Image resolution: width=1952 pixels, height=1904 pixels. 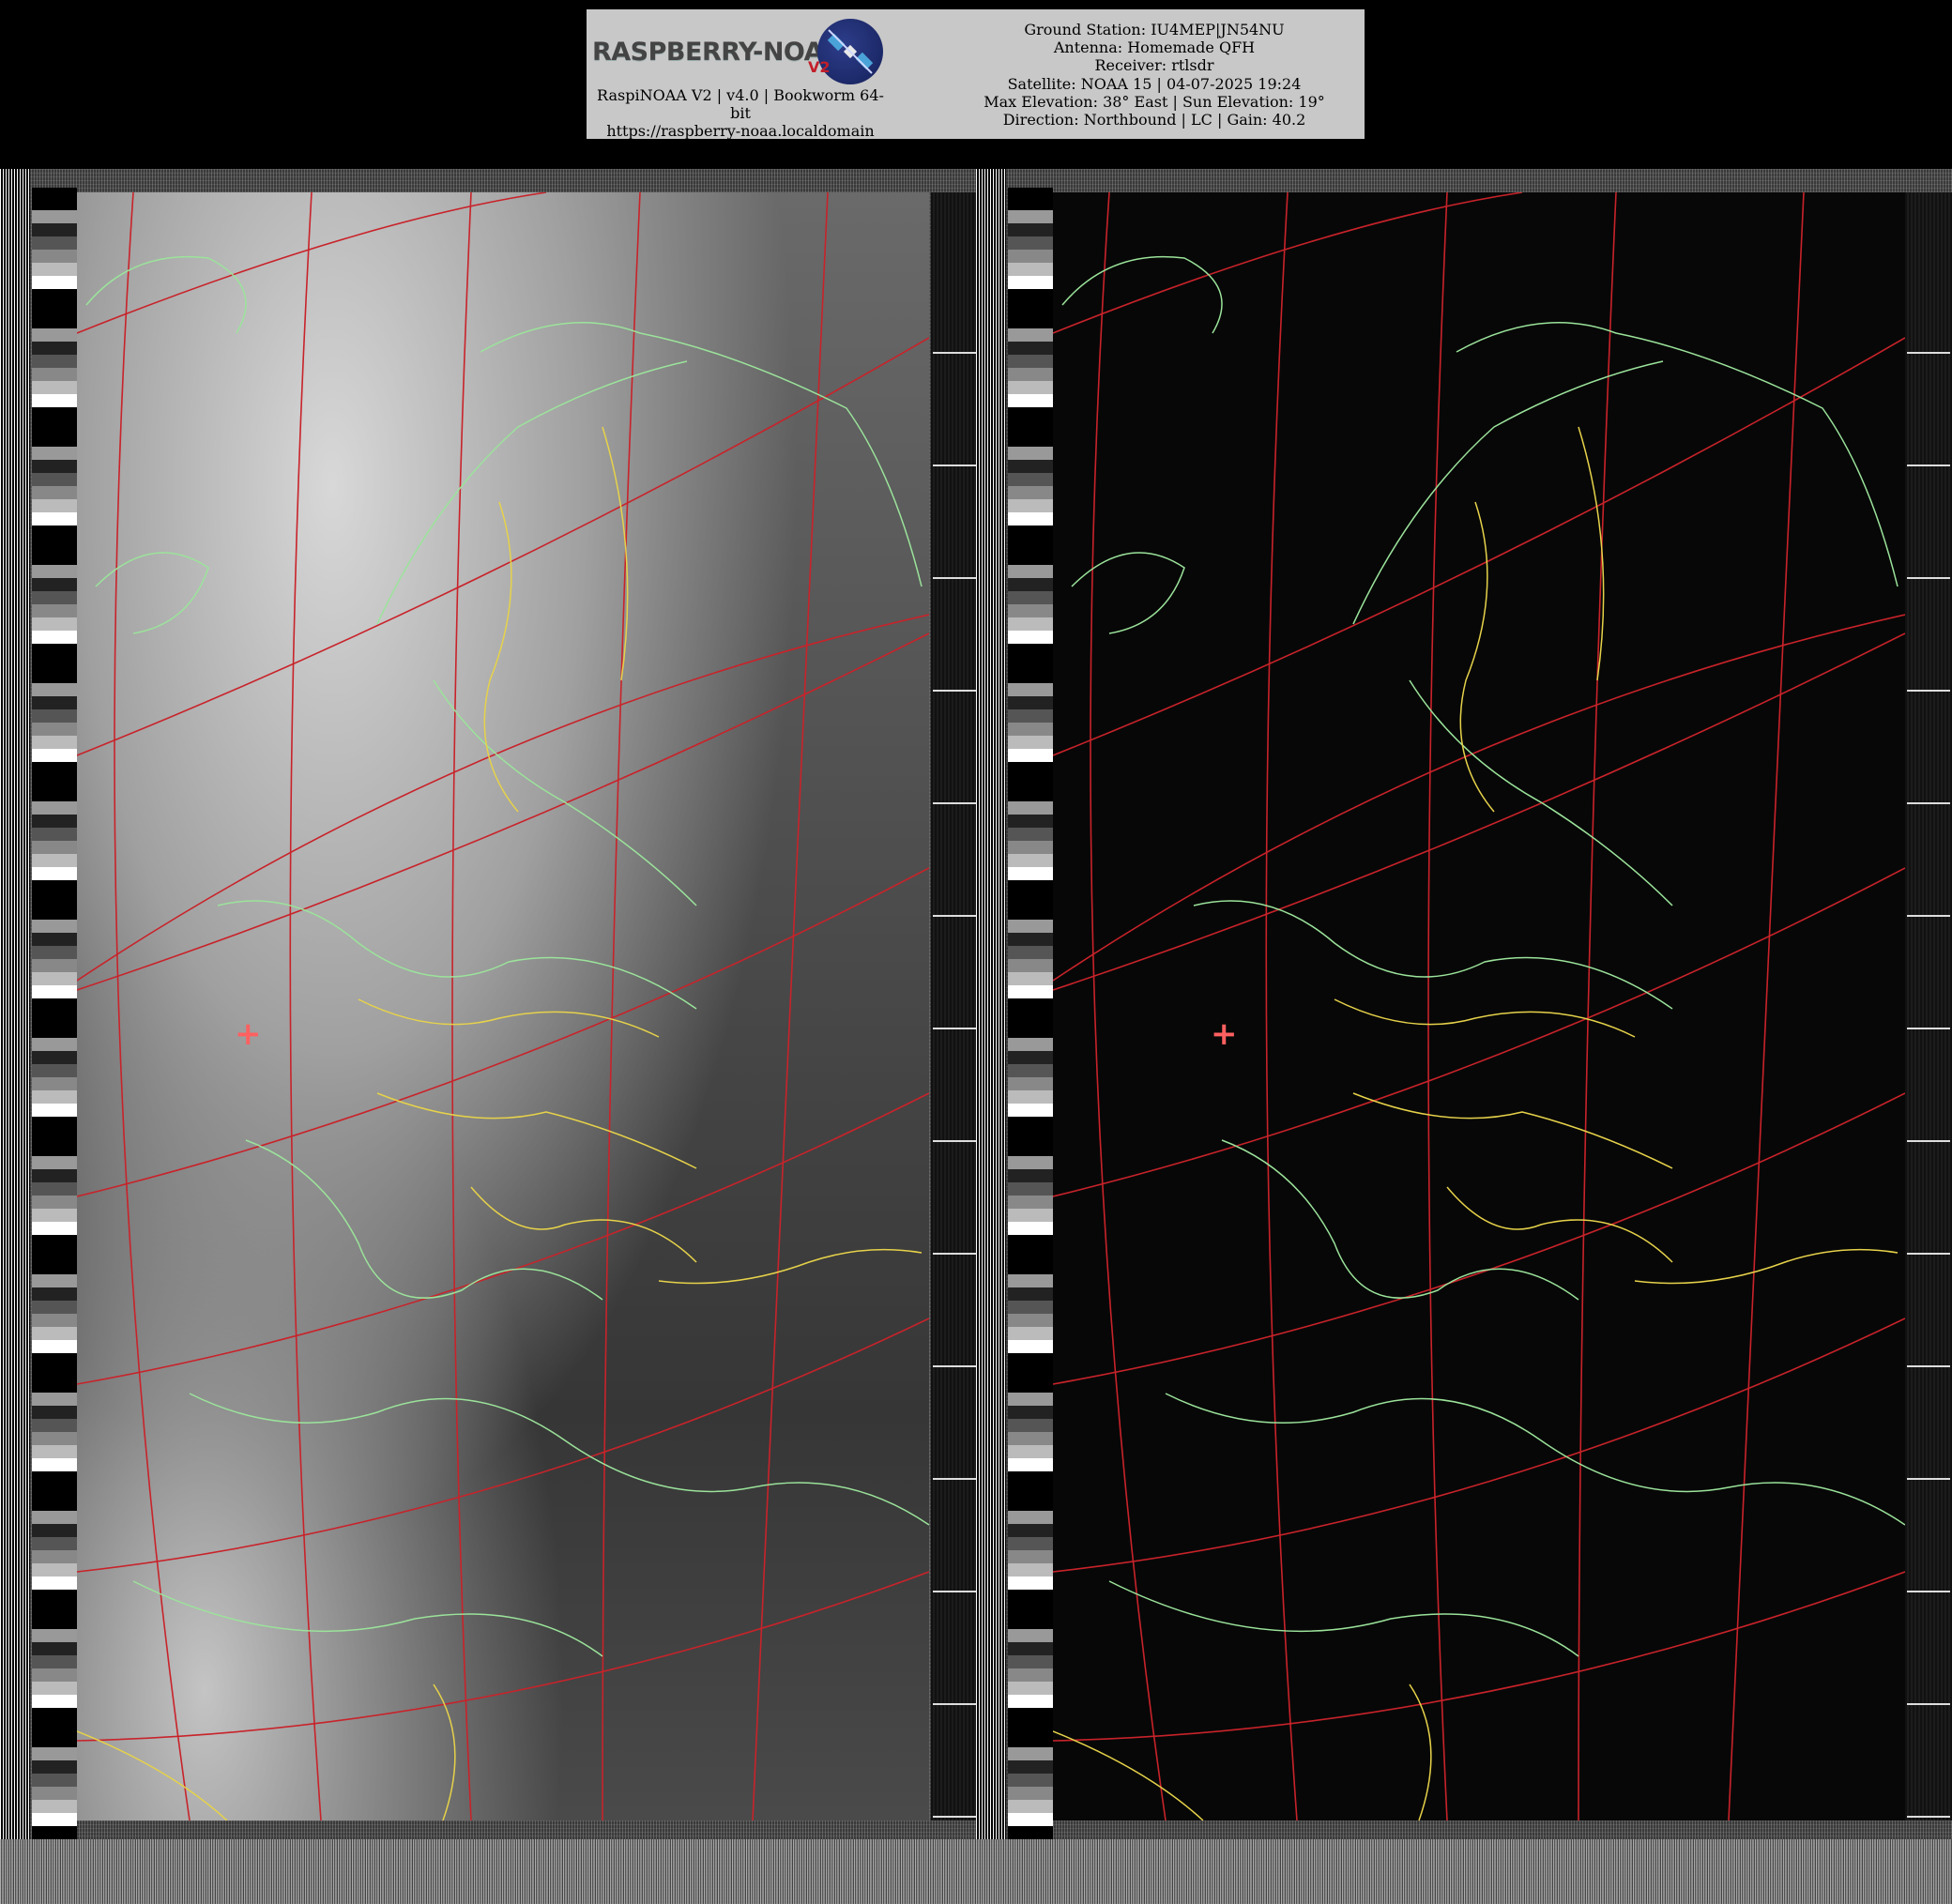 What do you see at coordinates (1154, 83) in the screenshot?
I see `satellite-line: Satellite: NOAA 15 | 04-07-2025 19:24` at bounding box center [1154, 83].